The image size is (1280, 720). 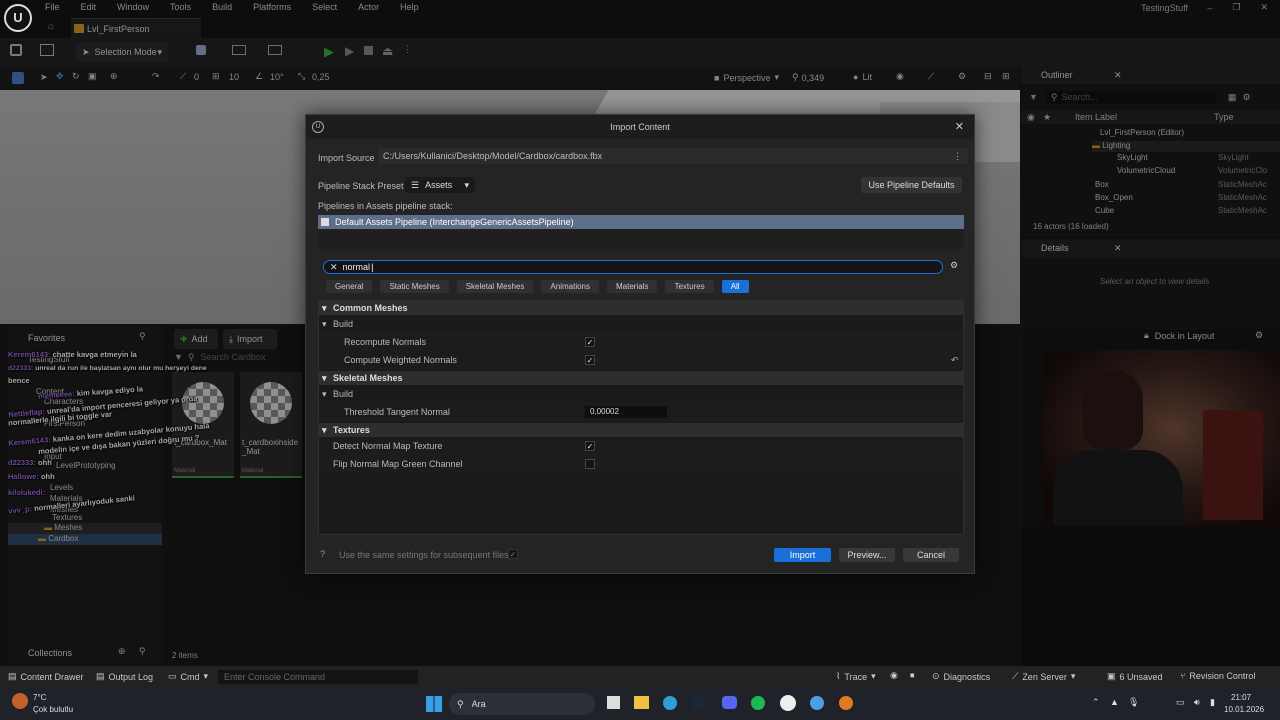 I want to click on flip-green-channel-checkbox, so click(x=590, y=464).